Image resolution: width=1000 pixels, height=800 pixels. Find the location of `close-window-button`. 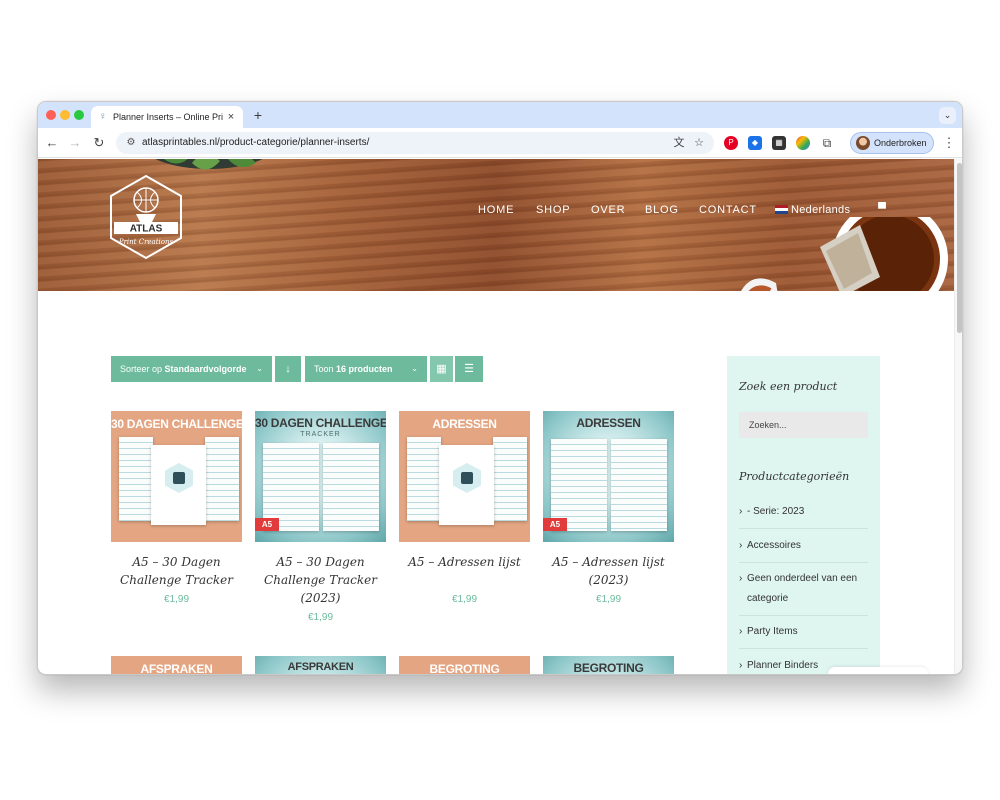

close-window-button is located at coordinates (51, 115).